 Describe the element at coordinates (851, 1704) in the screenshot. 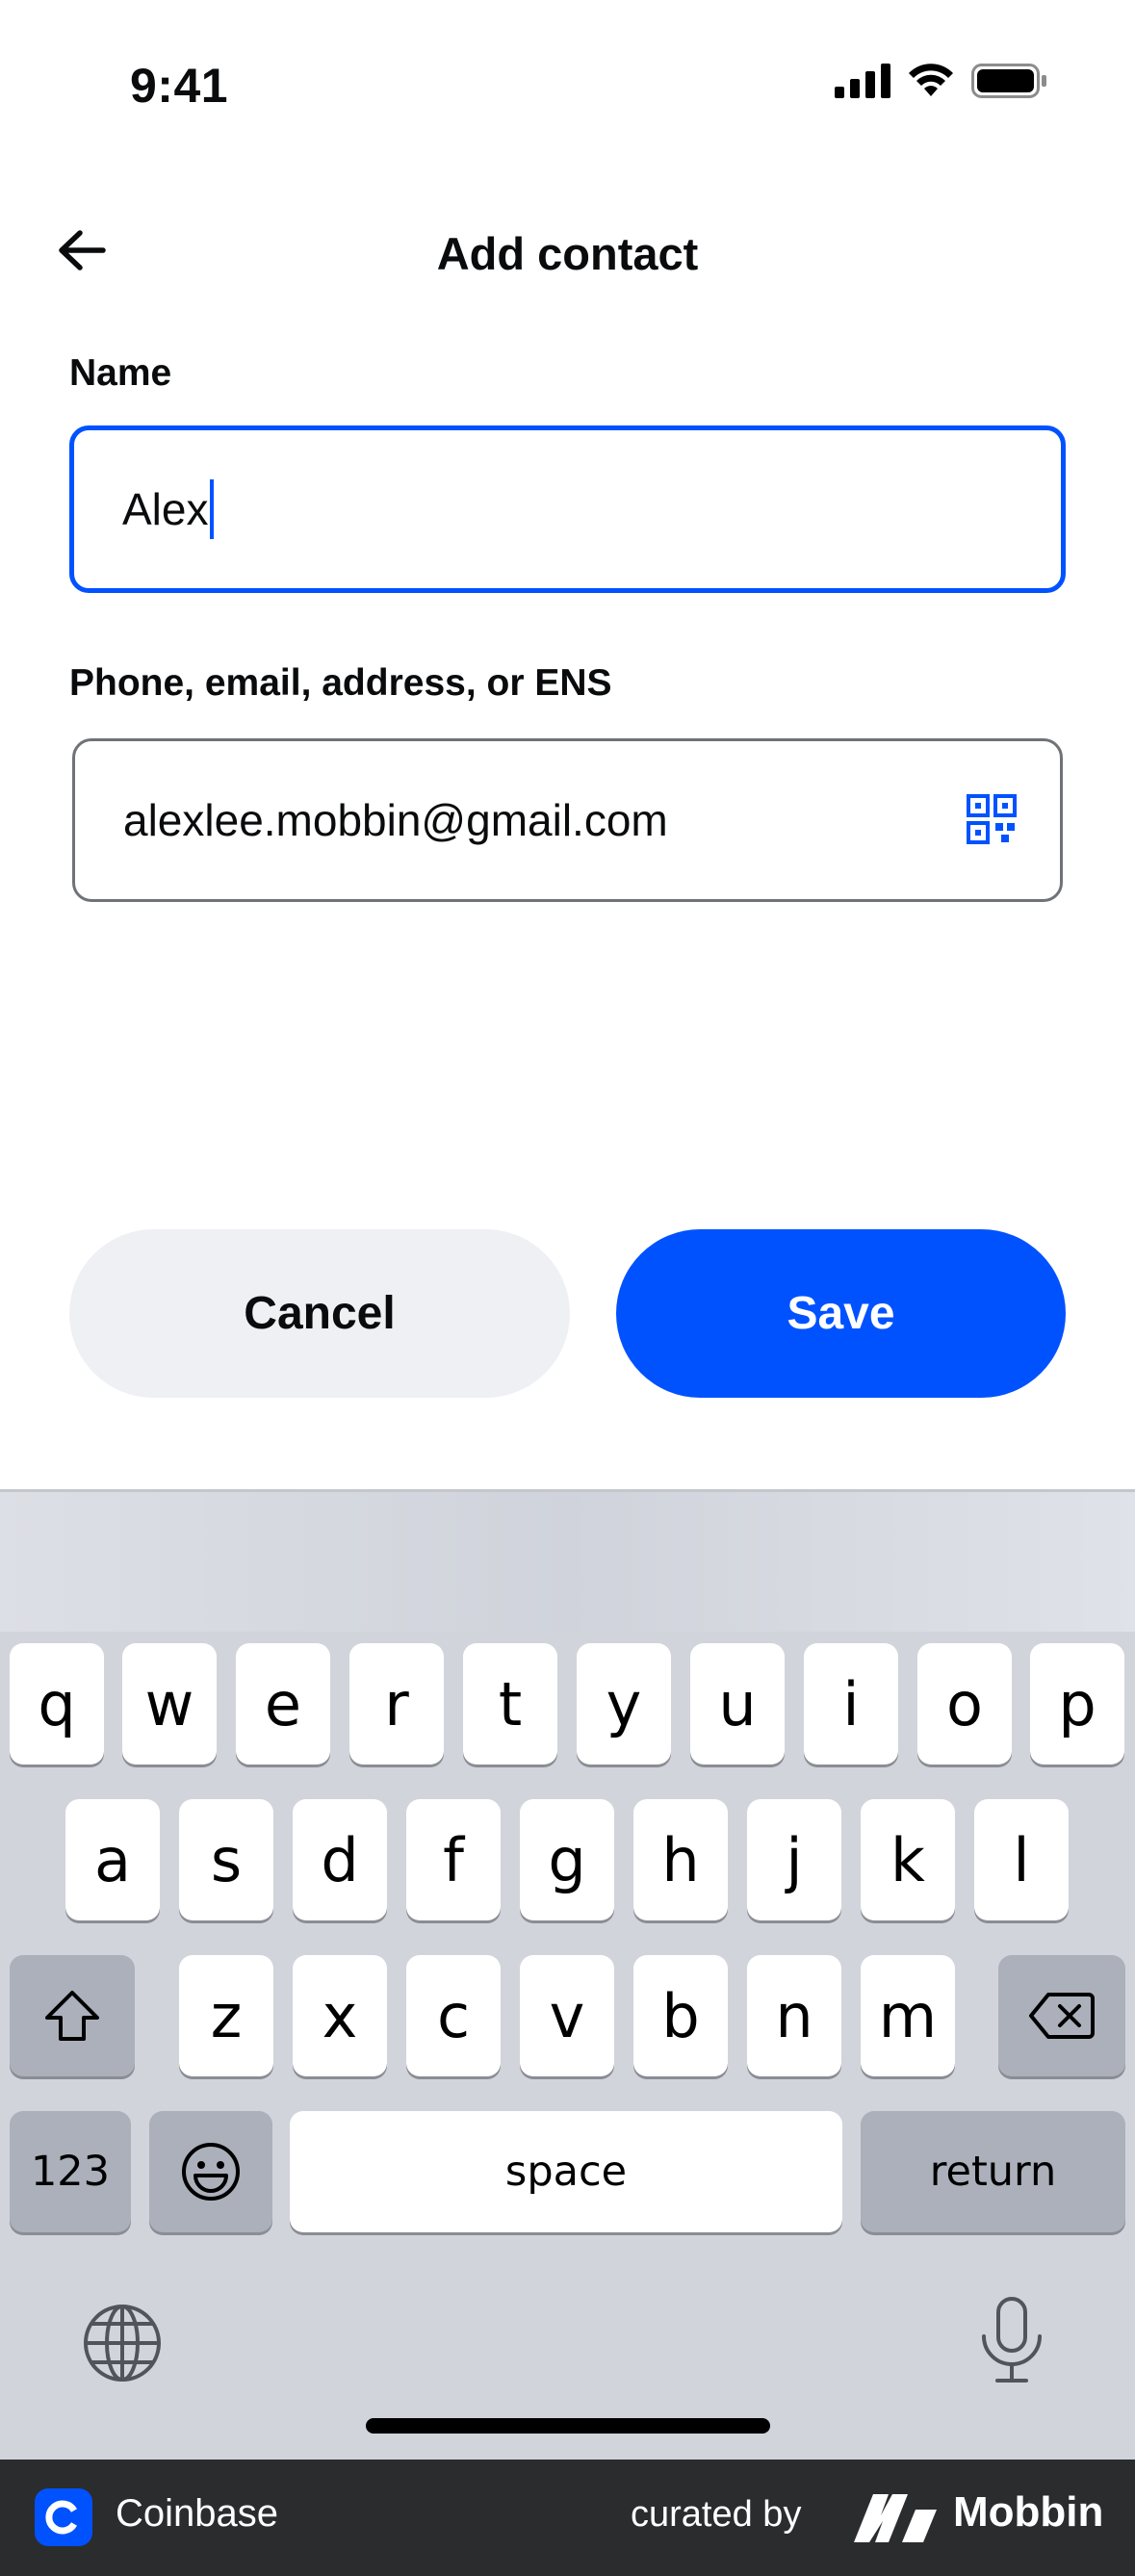

I see `key-i: i` at that location.